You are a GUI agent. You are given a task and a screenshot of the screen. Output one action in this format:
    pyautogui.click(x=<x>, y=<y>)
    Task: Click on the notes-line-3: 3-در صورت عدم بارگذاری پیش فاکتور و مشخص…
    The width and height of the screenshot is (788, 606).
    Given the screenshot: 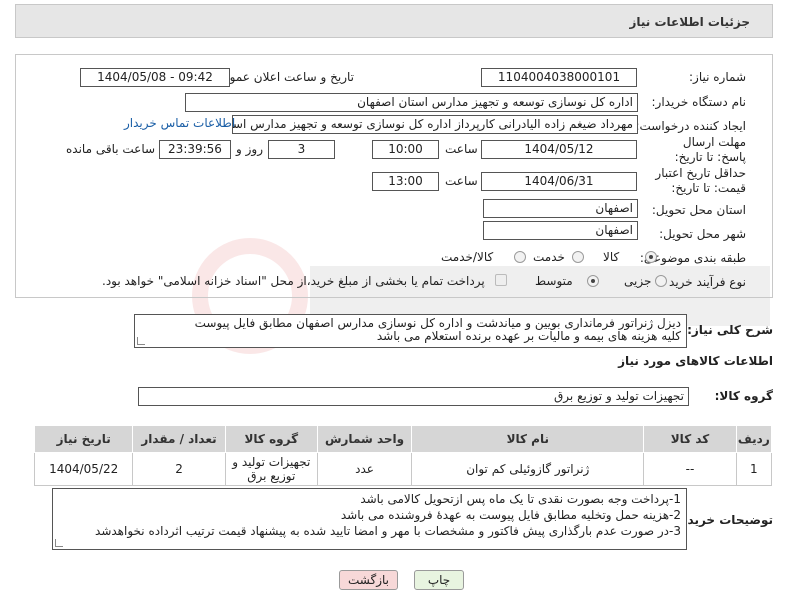 What is the action you would take?
    pyautogui.click(x=388, y=531)
    